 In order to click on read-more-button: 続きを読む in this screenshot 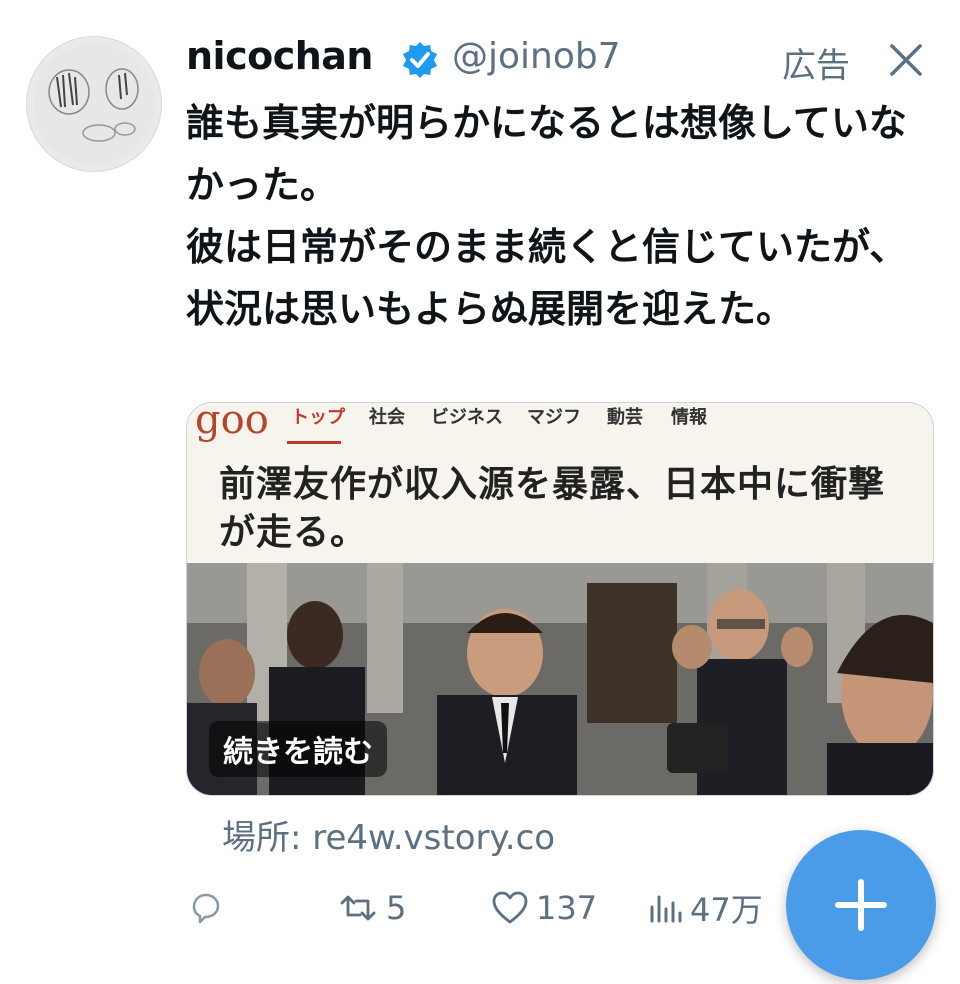, I will do `click(298, 749)`.